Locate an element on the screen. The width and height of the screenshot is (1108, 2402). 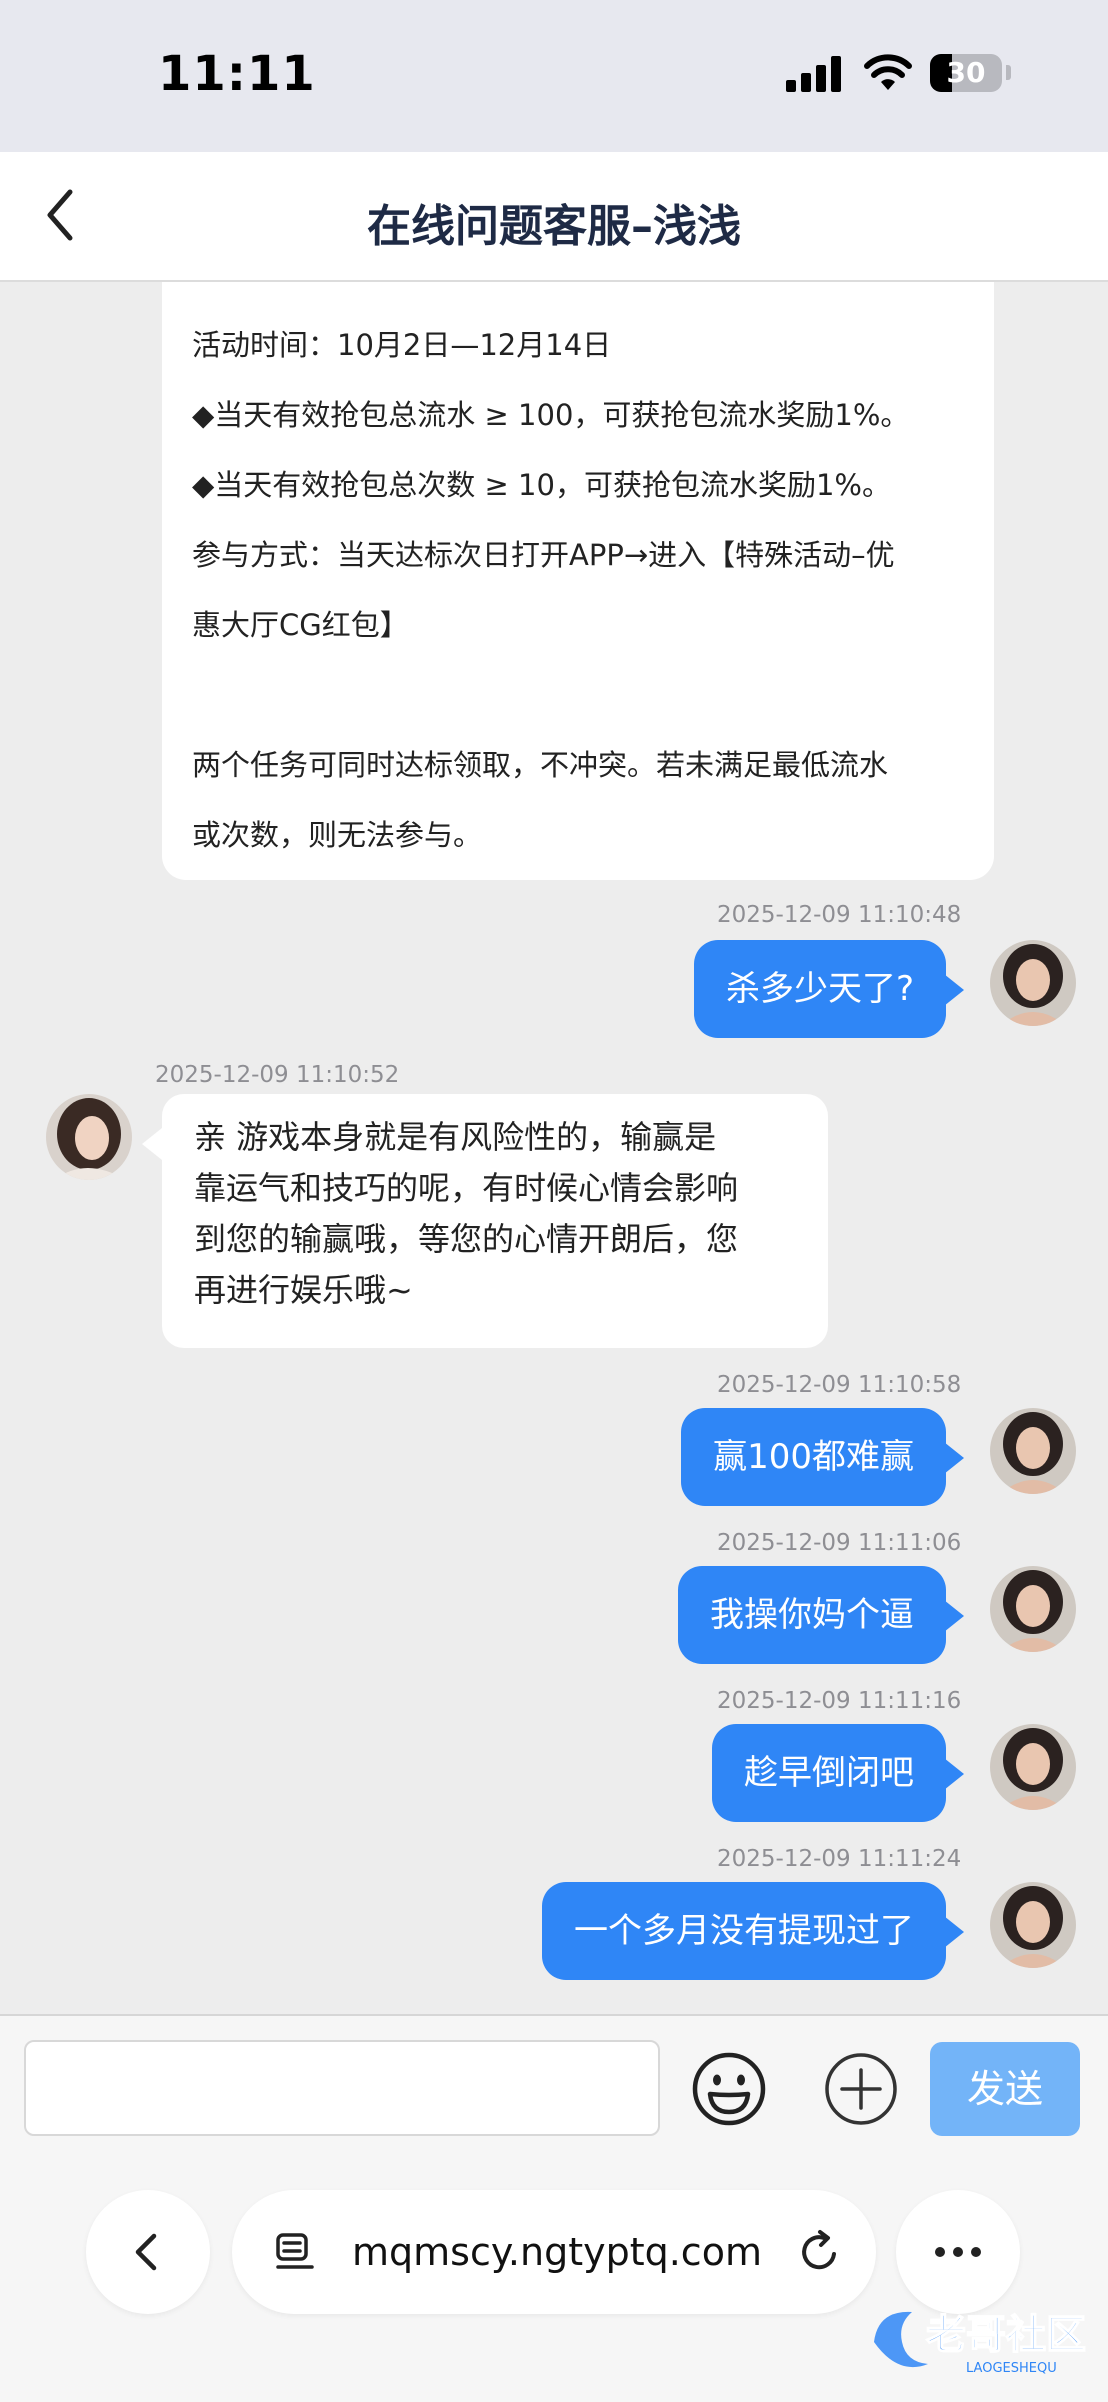
user-message-bubble: 一个多月没有提现过了 is located at coordinates (744, 1931).